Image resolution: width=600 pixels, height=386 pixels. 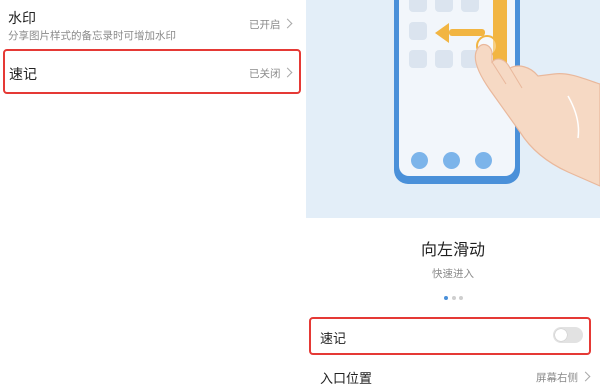 I want to click on toggle-knob, so click(x=561, y=335).